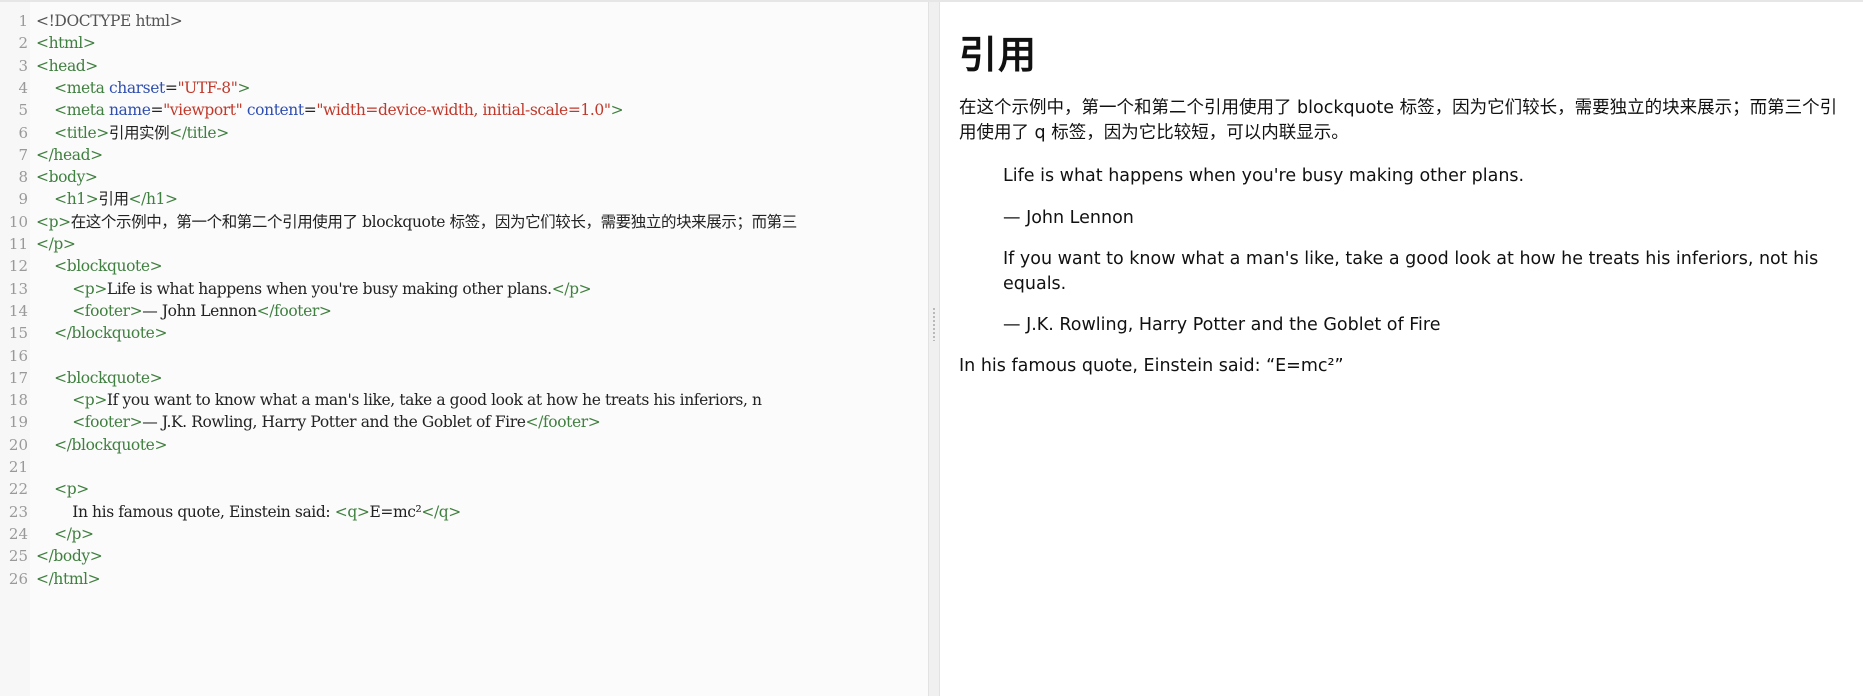 The image size is (1863, 696). I want to click on code-token: content, so click(275, 110).